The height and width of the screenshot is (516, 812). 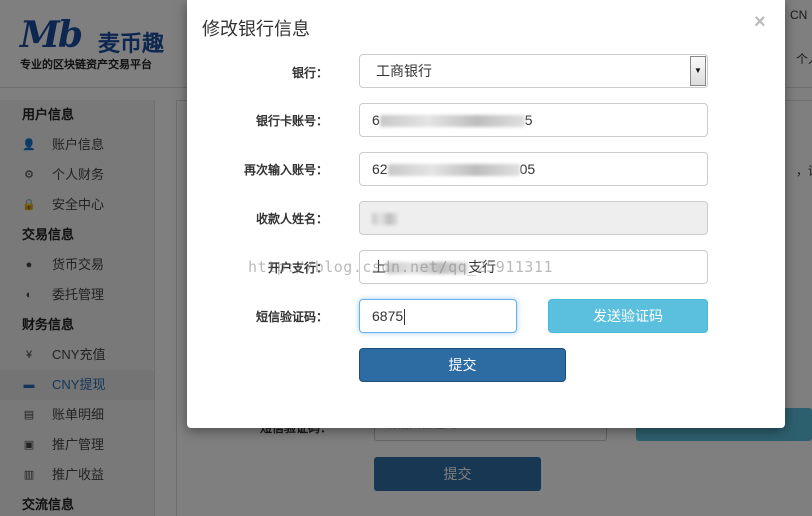 I want to click on chevron-down-icon: ▼, so click(x=698, y=71).